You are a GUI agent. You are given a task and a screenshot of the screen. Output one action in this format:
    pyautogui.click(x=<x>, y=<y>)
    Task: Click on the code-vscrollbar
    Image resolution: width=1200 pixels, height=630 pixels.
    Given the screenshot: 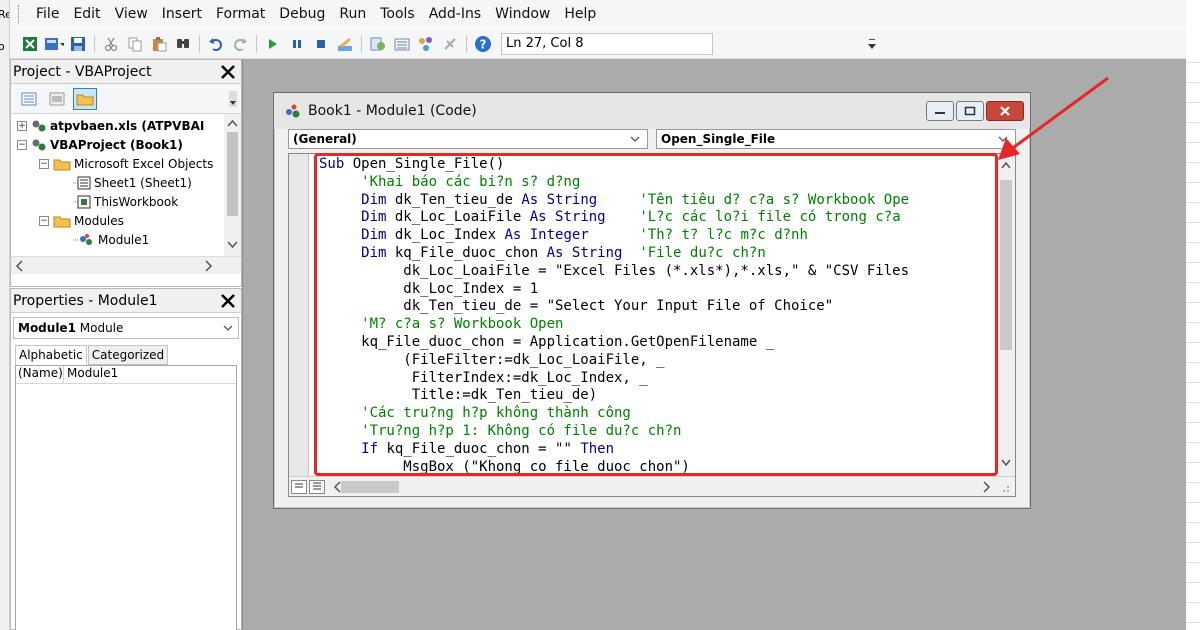 What is the action you would take?
    pyautogui.click(x=1005, y=315)
    